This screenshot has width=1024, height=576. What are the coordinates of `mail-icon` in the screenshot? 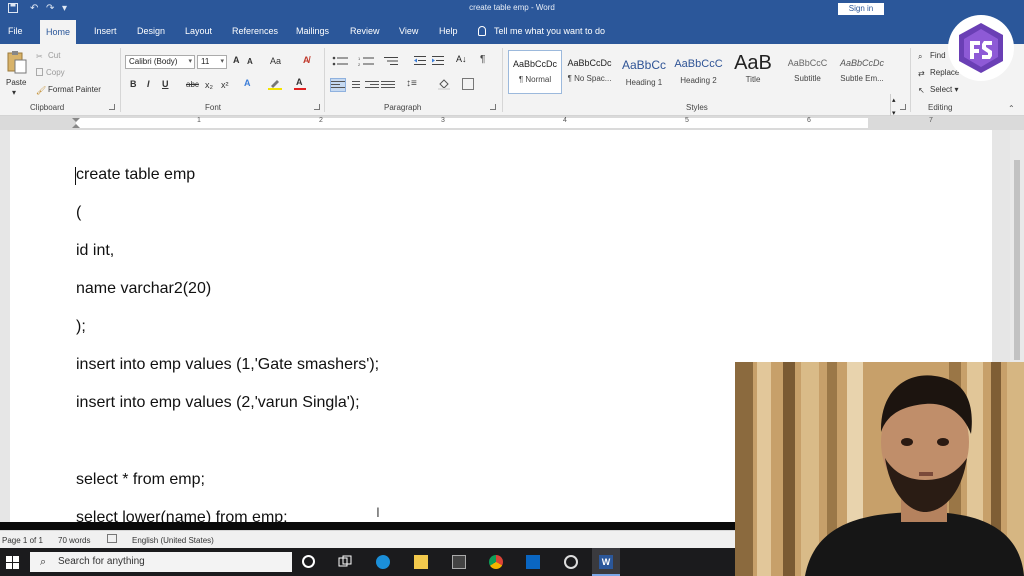 It's located at (533, 562).